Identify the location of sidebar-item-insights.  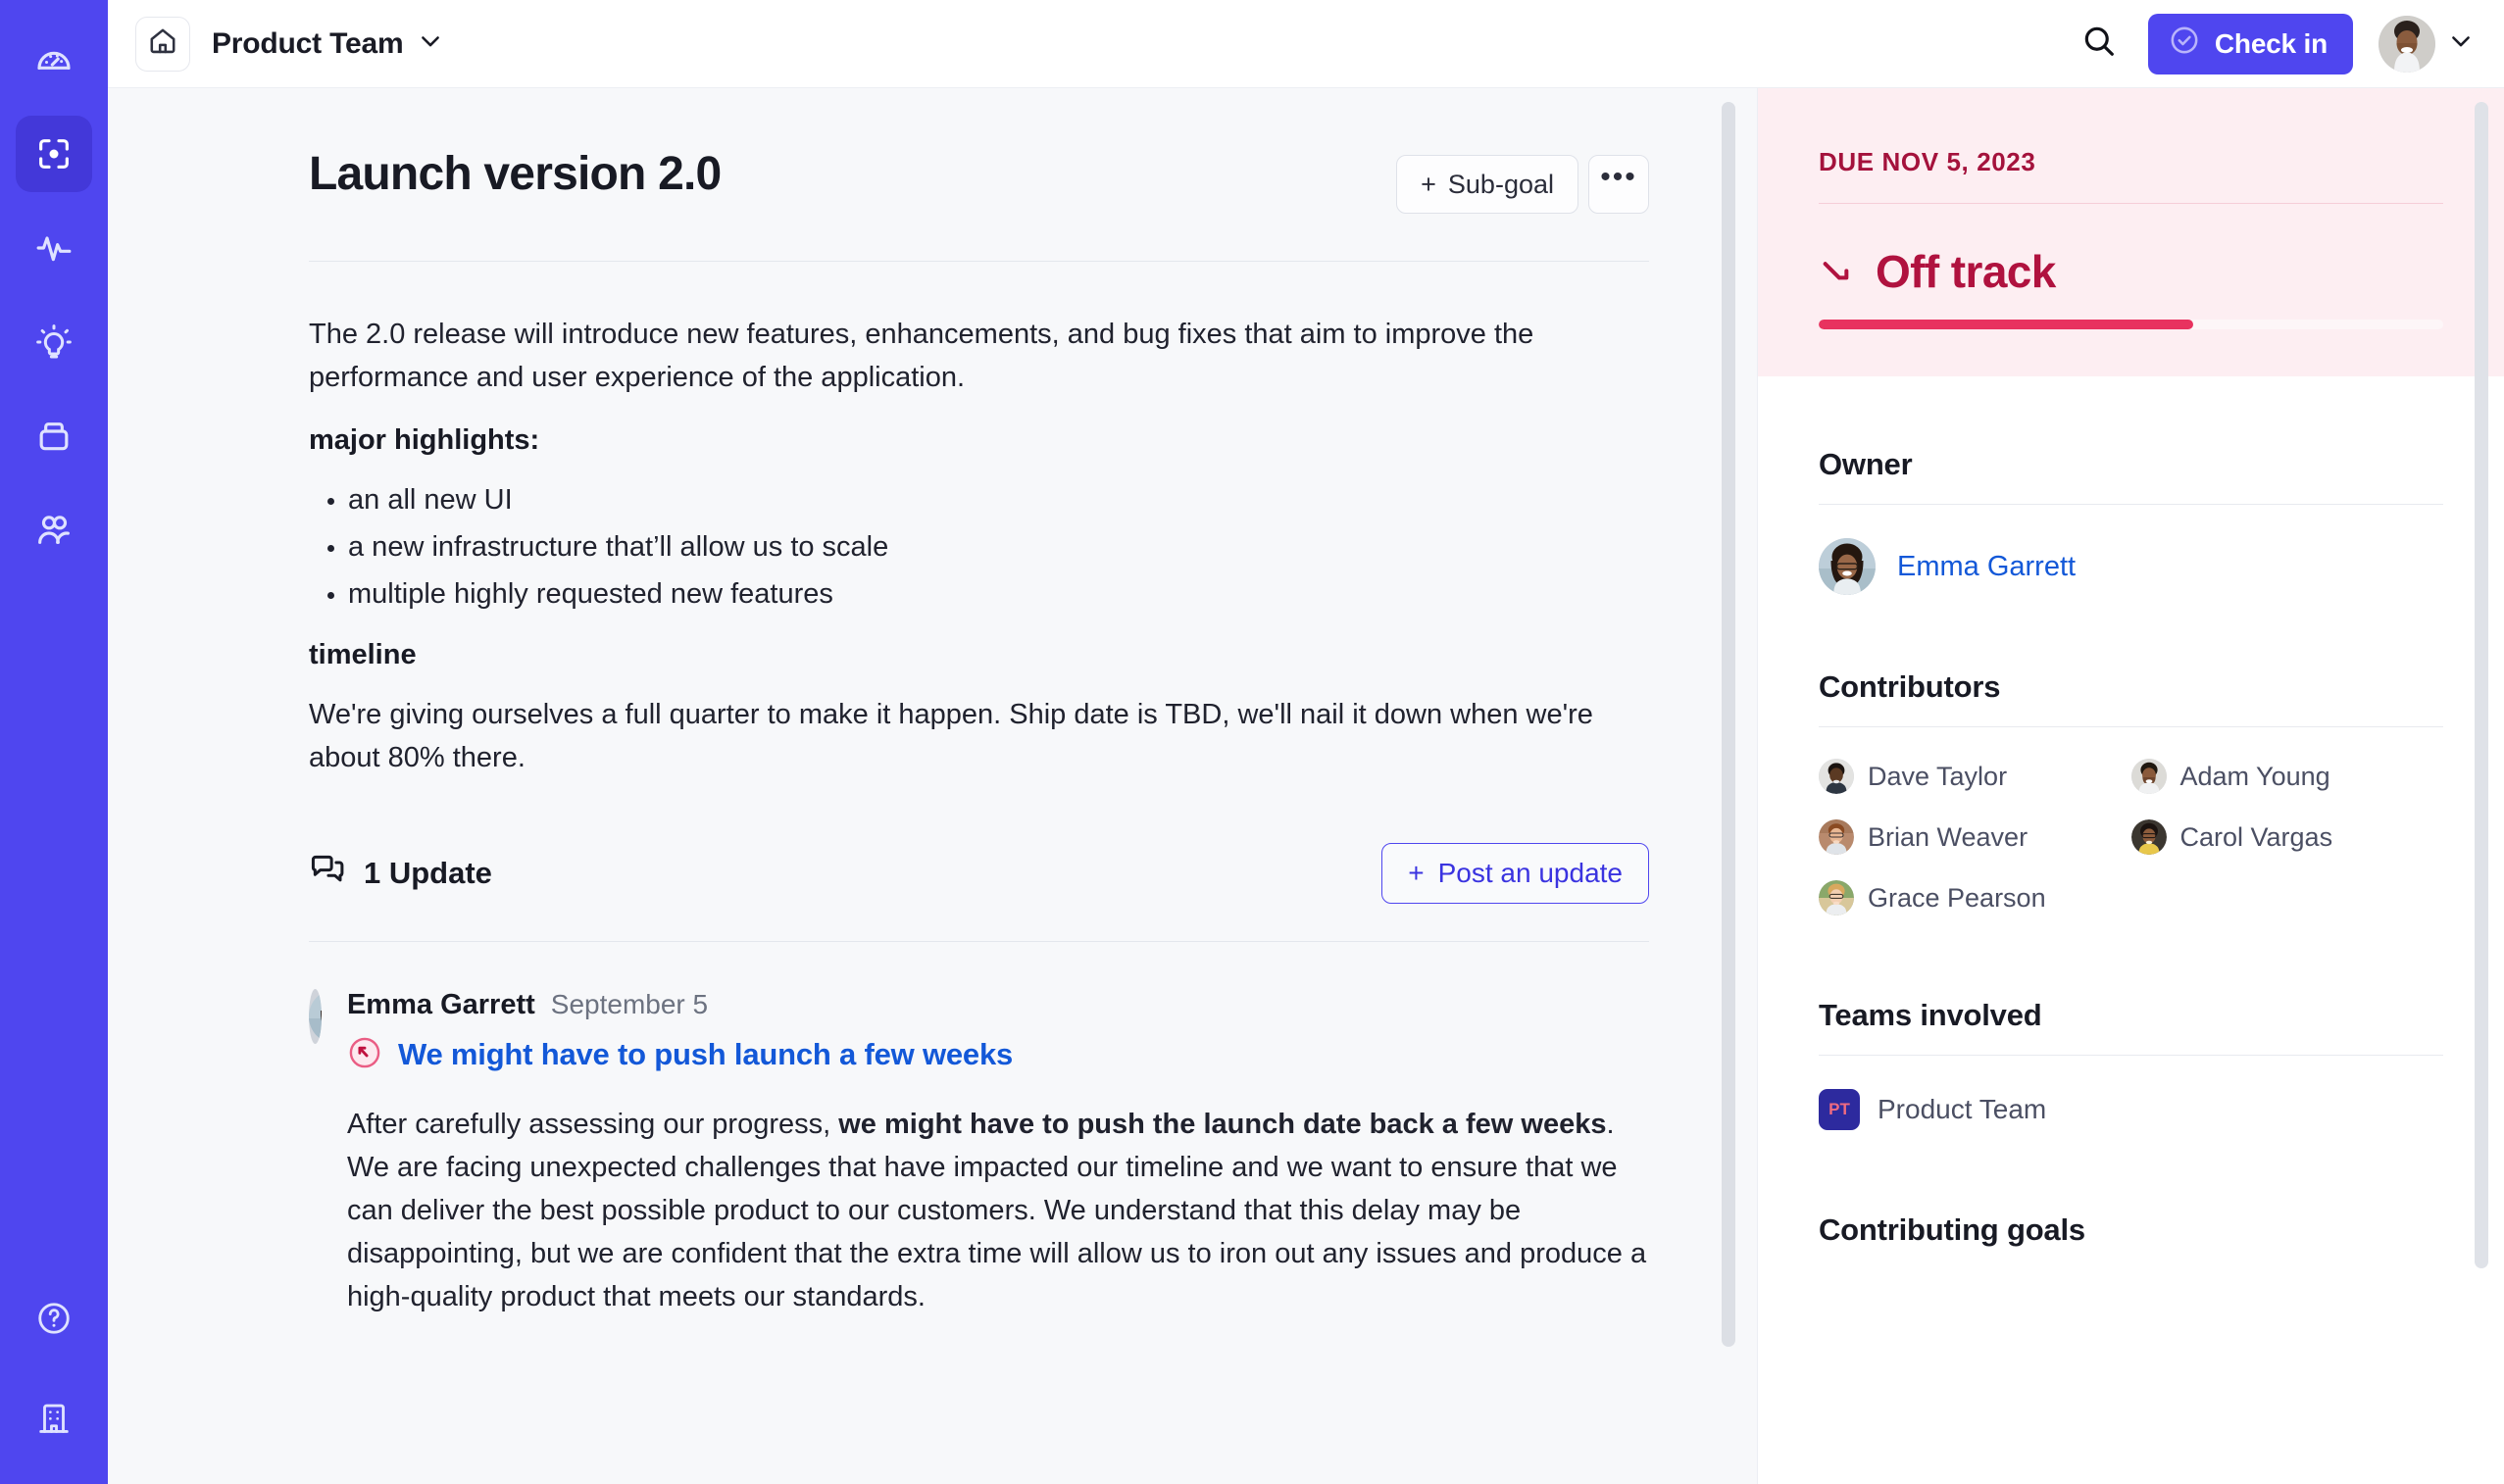
(54, 342).